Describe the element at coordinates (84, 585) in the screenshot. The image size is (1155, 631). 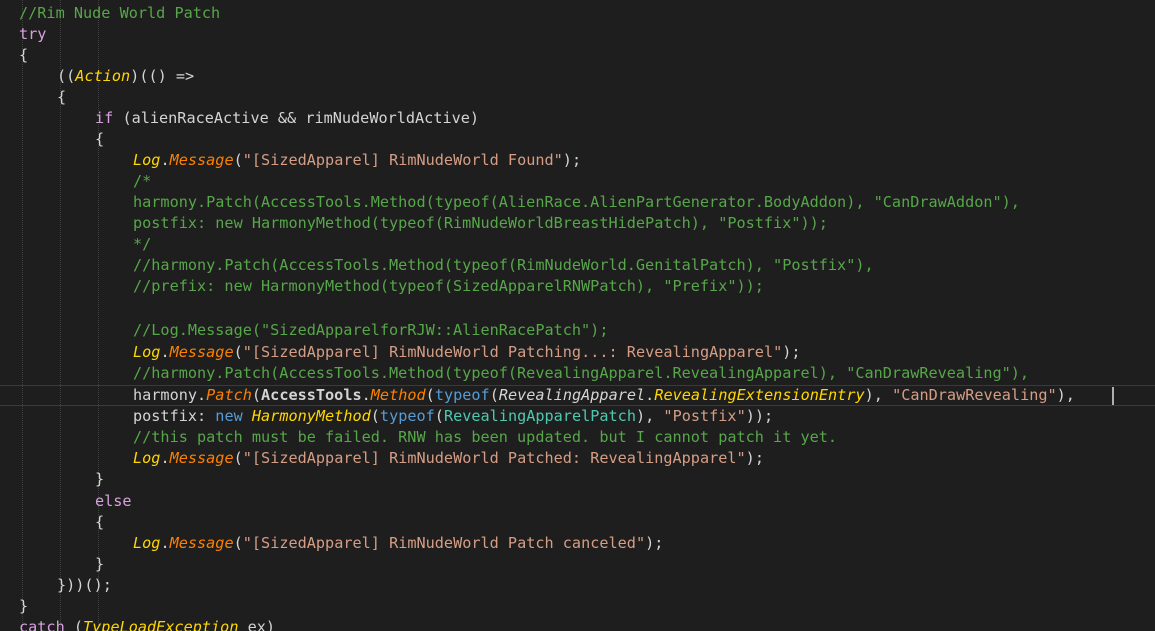
I see `code-line: }))();` at that location.